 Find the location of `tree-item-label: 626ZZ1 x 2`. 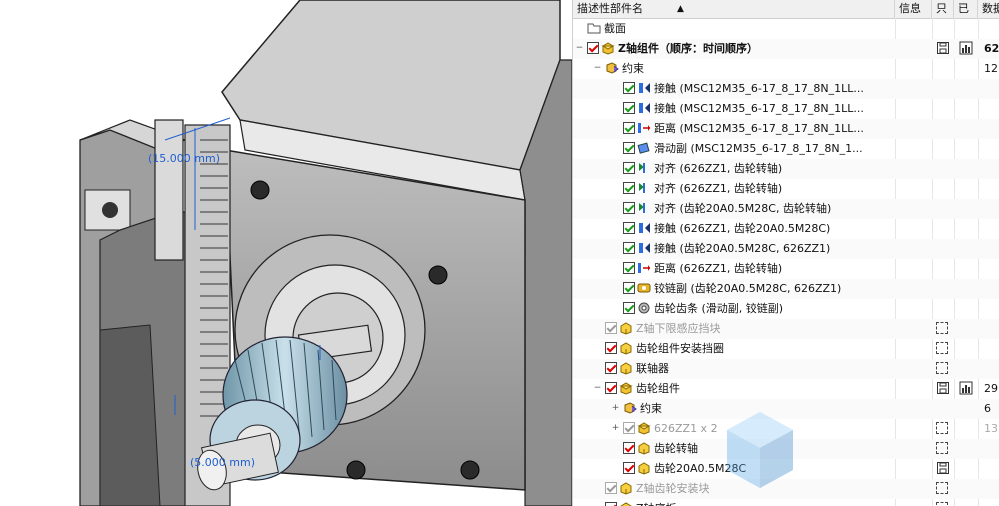

tree-item-label: 626ZZ1 x 2 is located at coordinates (686, 429).